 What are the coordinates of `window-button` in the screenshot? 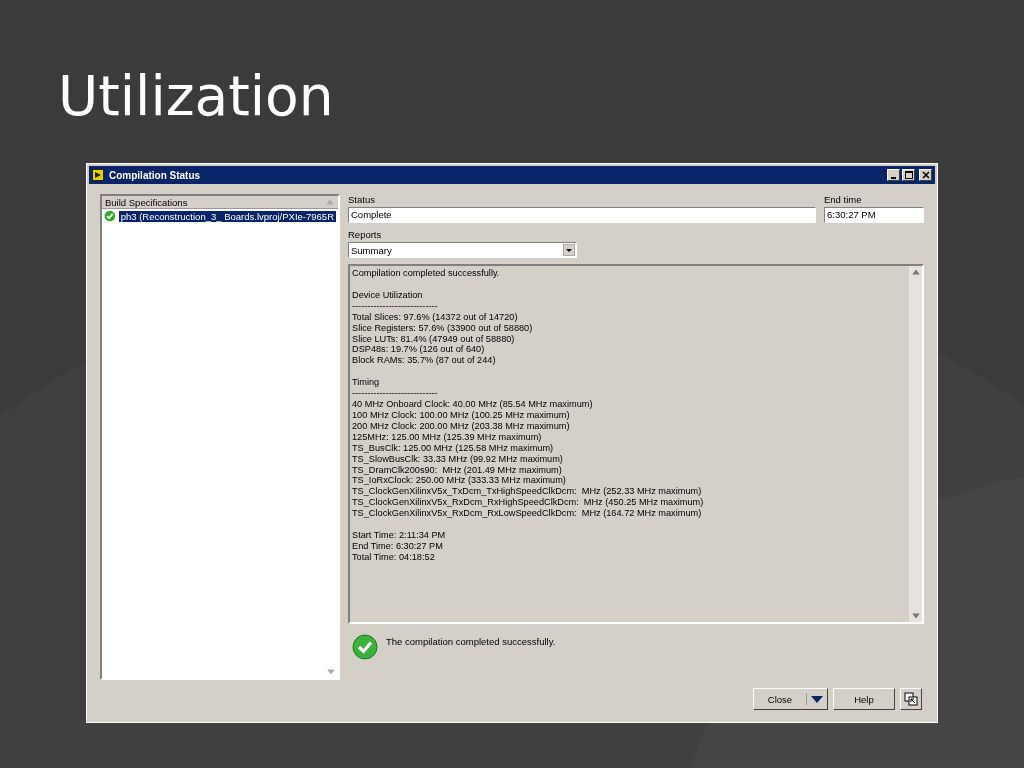 It's located at (911, 699).